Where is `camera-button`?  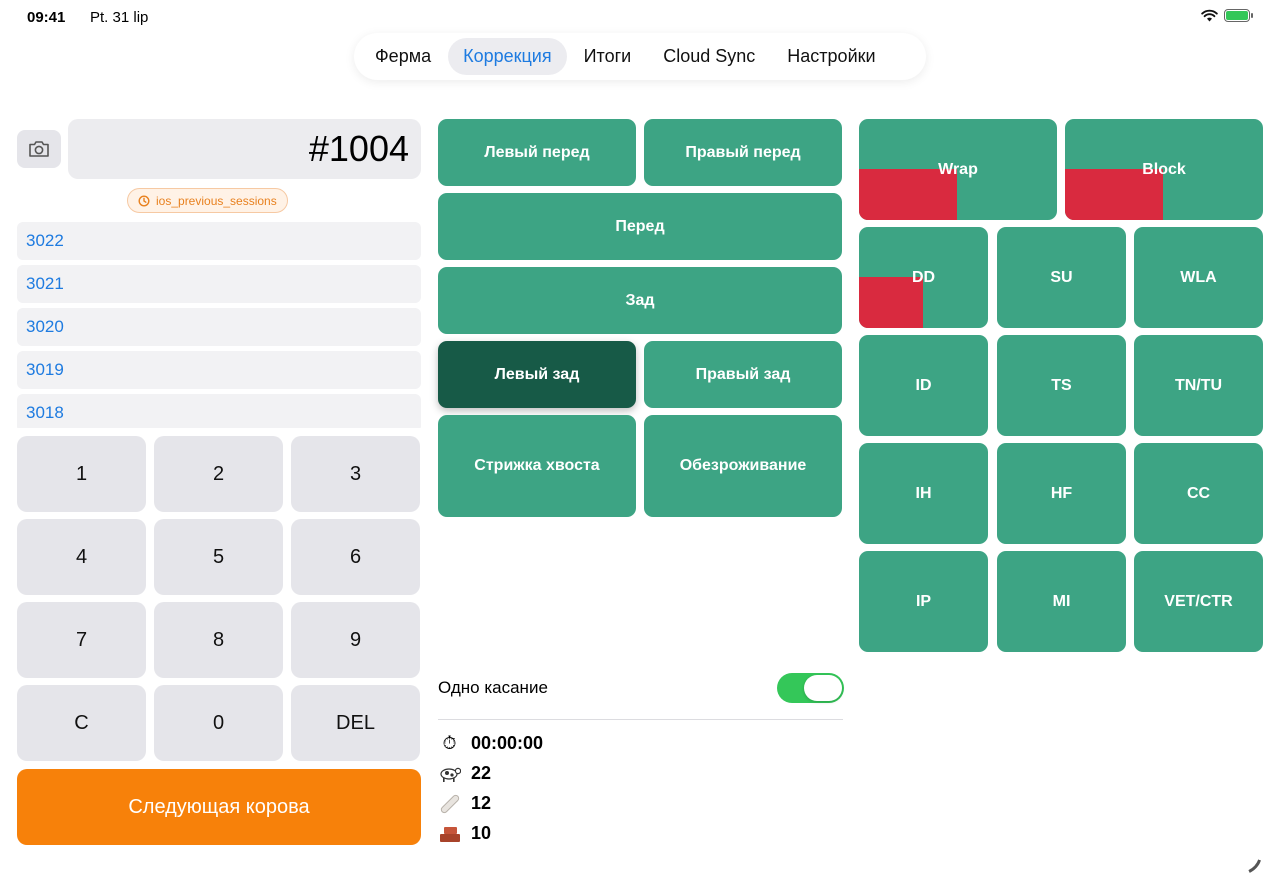 camera-button is located at coordinates (39, 149).